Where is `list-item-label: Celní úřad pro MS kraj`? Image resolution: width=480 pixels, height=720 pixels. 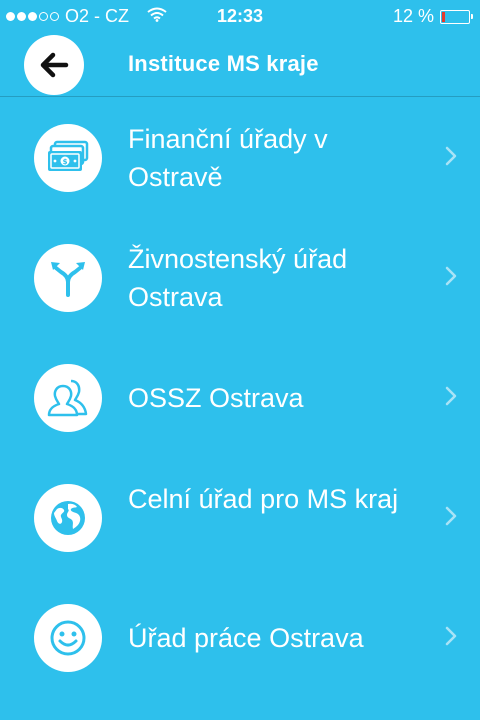
list-item-label: Celní úřad pro MS kraj is located at coordinates (263, 499).